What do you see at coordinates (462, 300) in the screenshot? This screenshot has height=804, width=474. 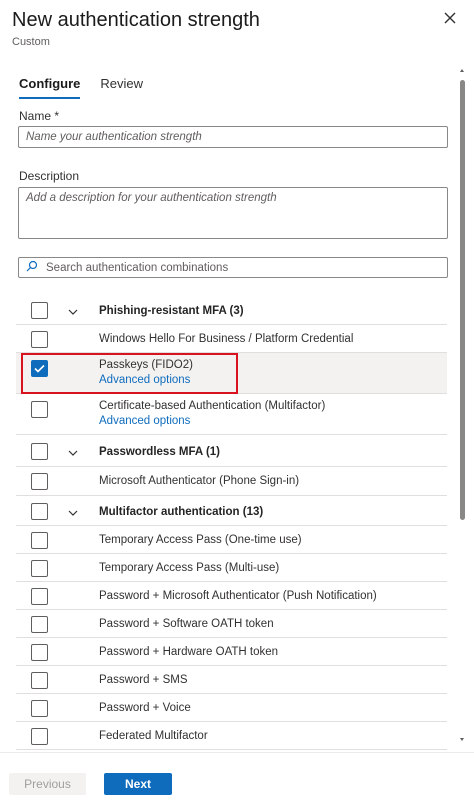 I see `scrollbar-thumb` at bounding box center [462, 300].